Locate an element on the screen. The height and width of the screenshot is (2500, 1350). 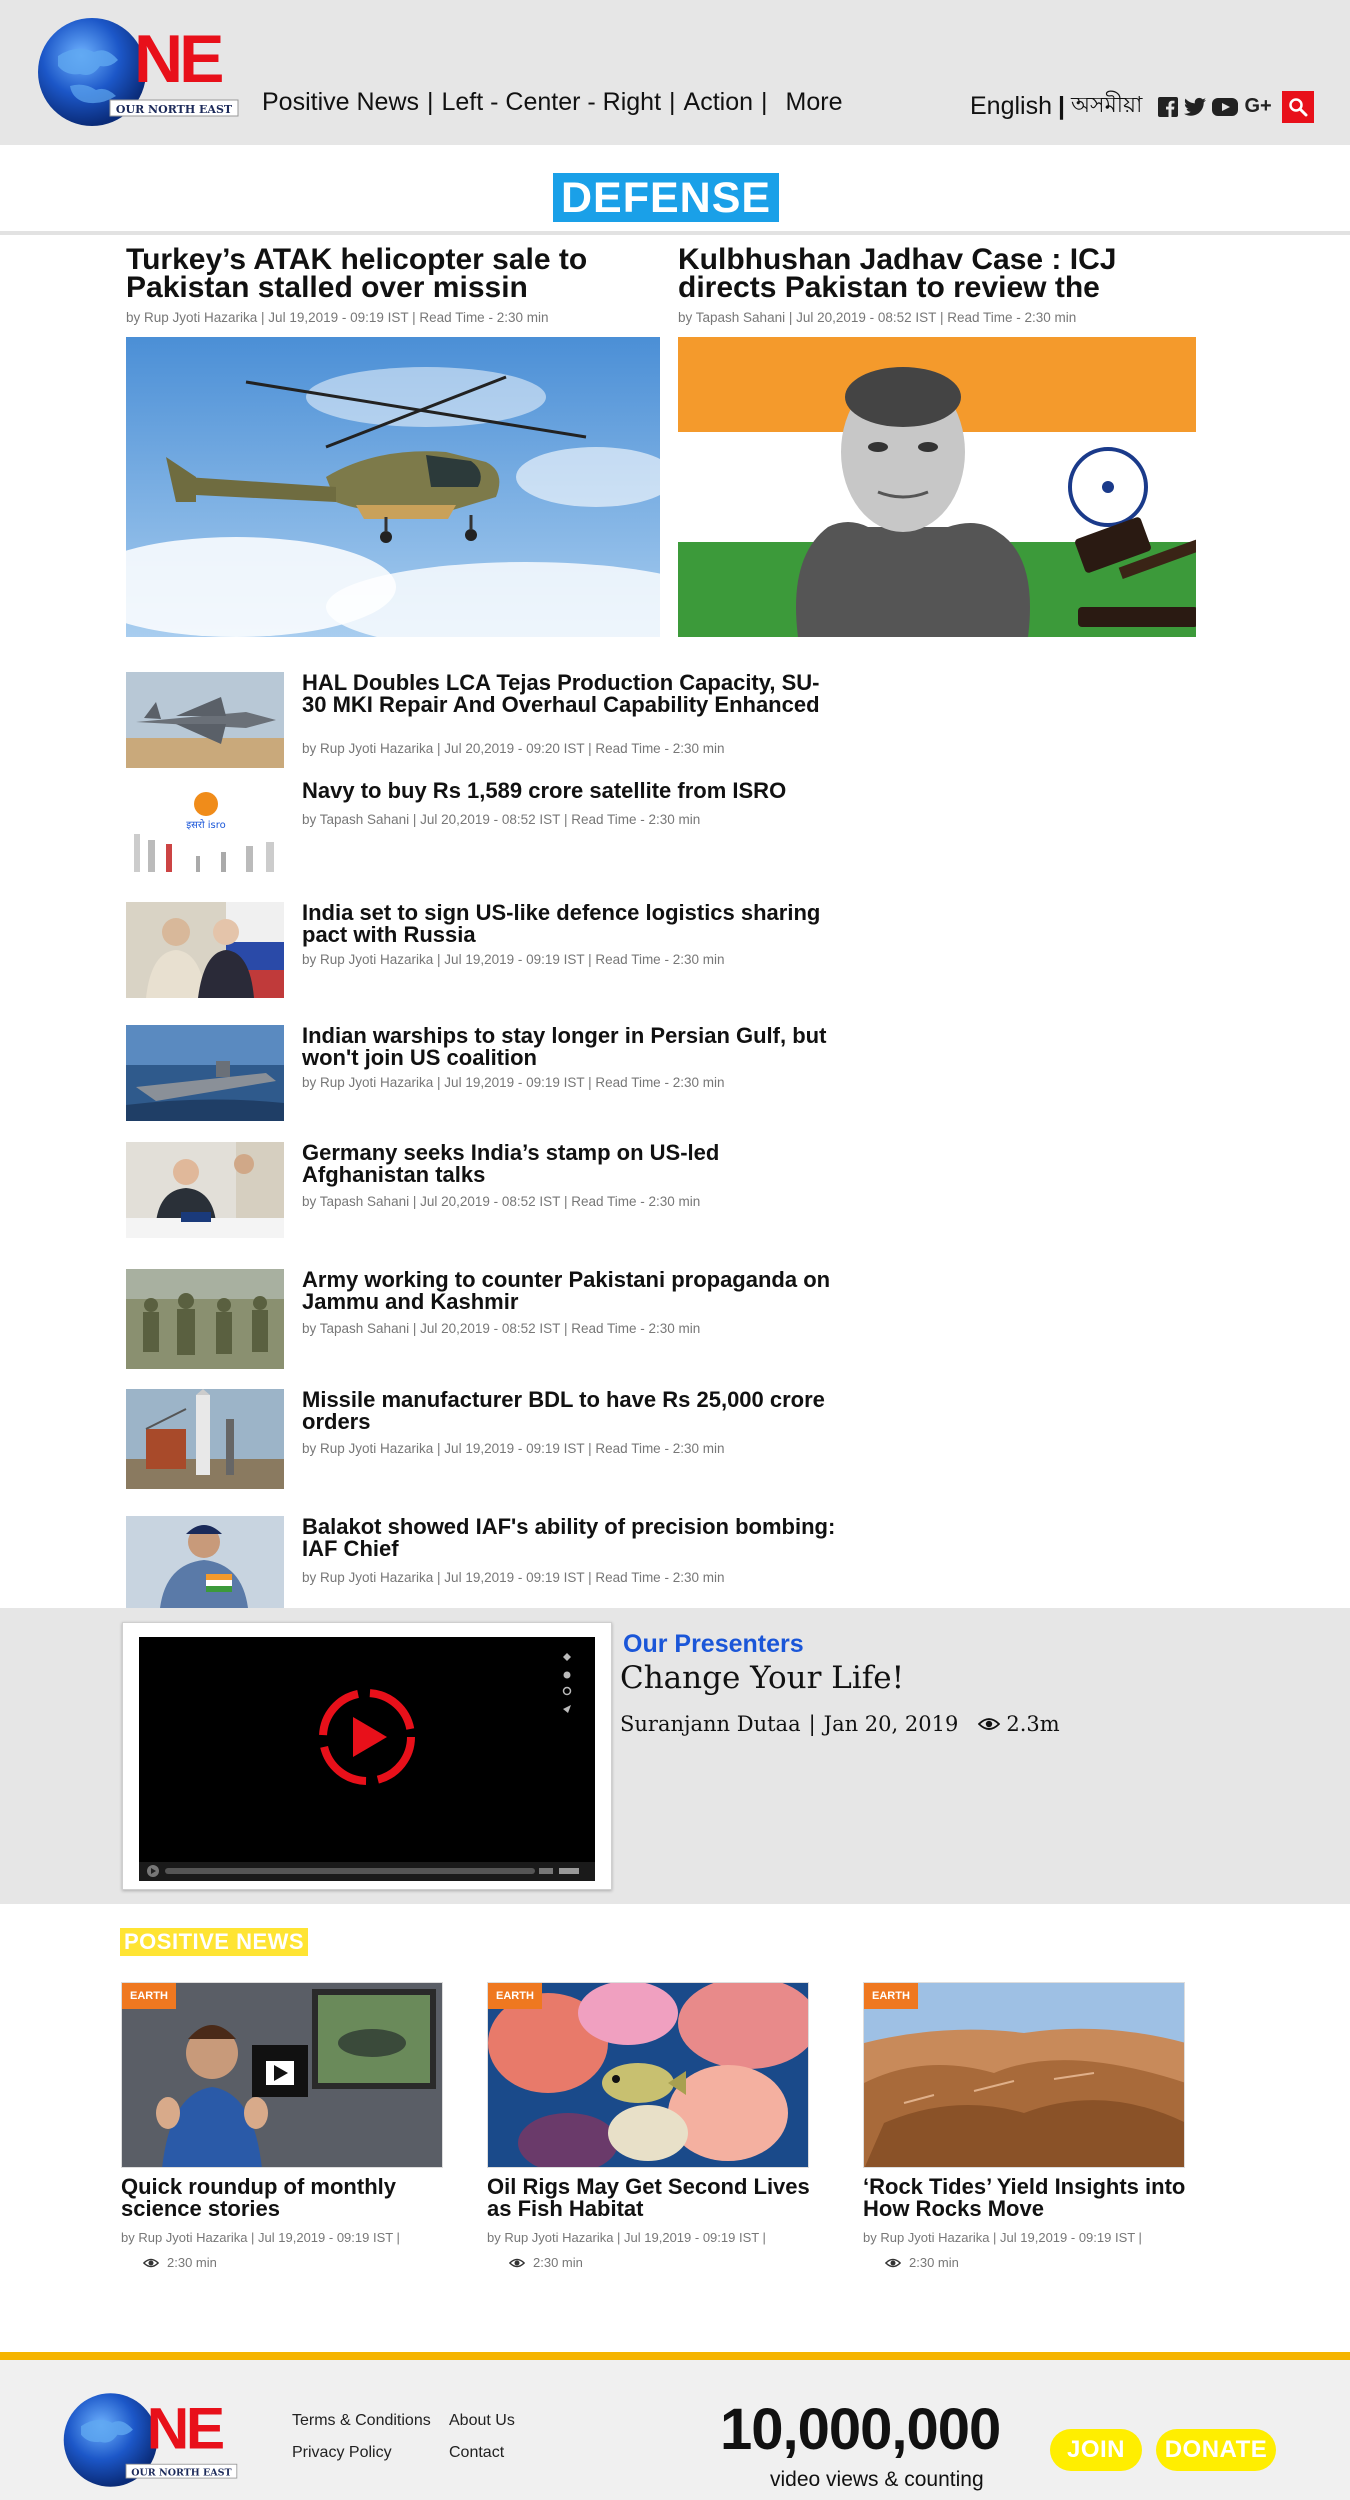
card-title: Quick roundup of monthly science stories is located at coordinates (283, 2198).